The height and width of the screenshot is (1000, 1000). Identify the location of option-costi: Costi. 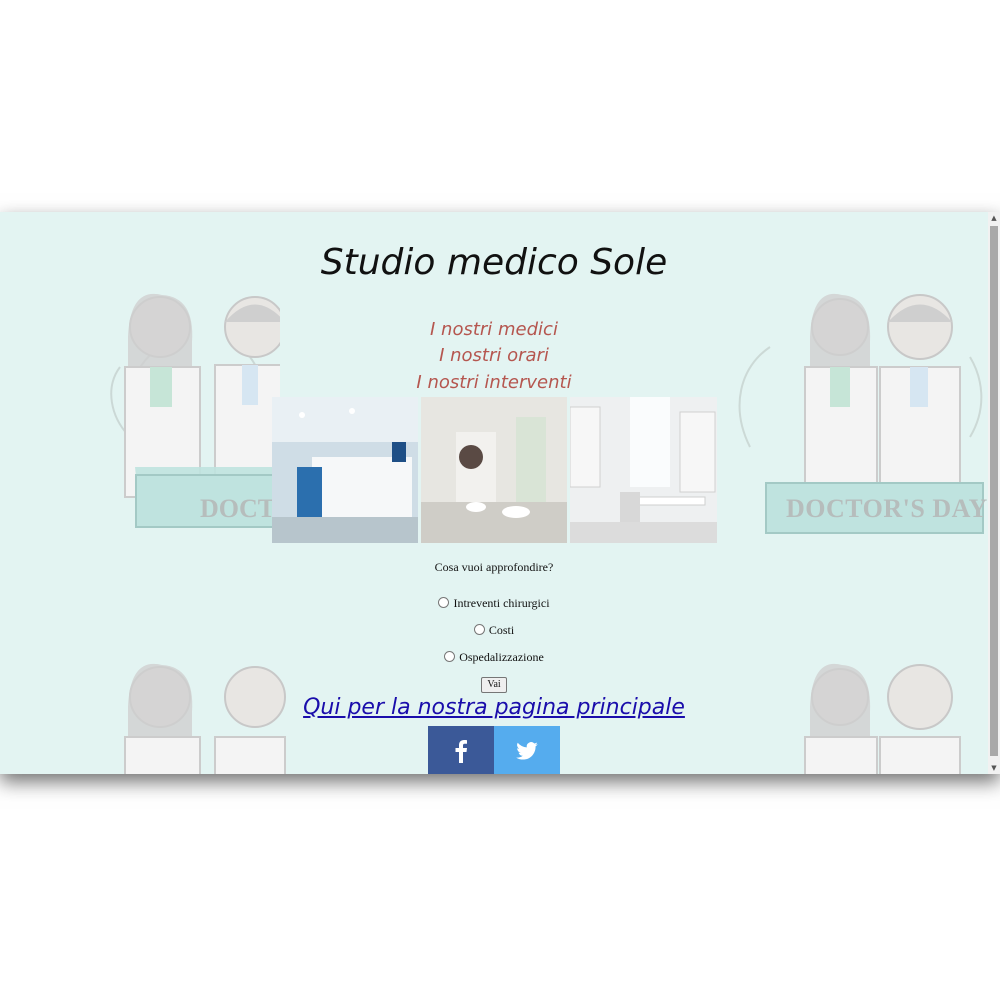
(494, 630).